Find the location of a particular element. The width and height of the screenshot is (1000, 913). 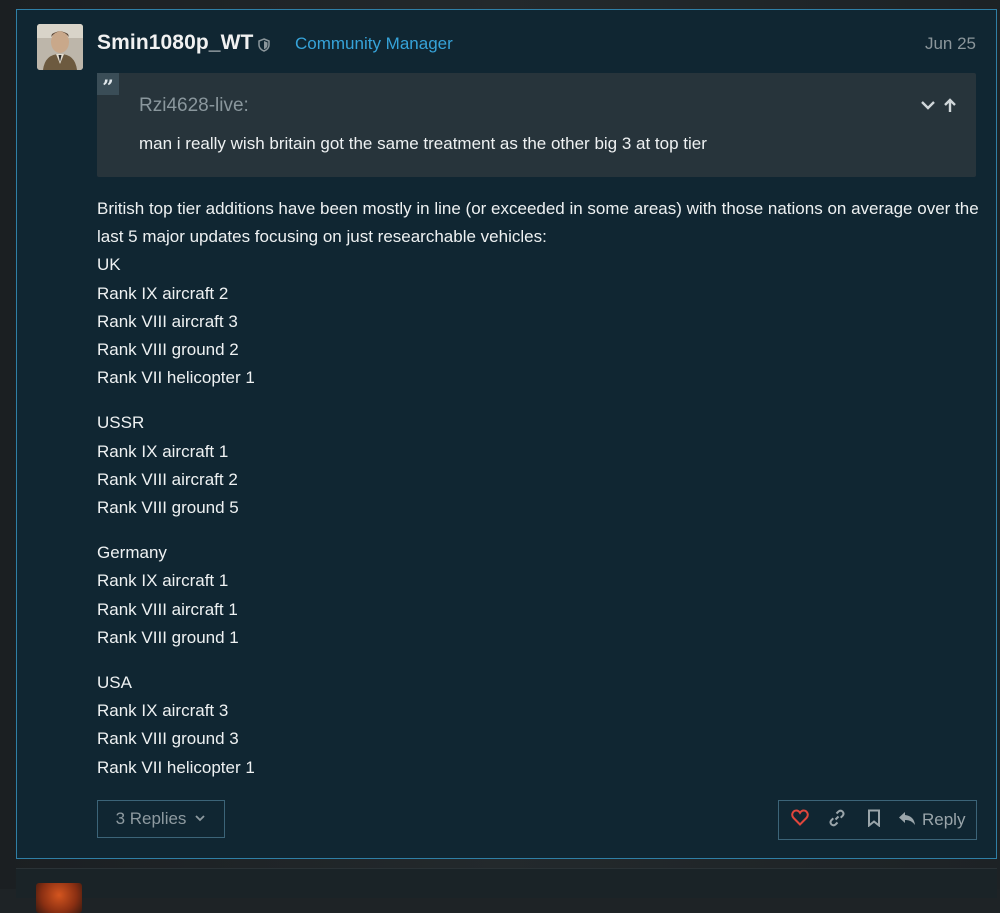

arrow-up-icon is located at coordinates (950, 105).